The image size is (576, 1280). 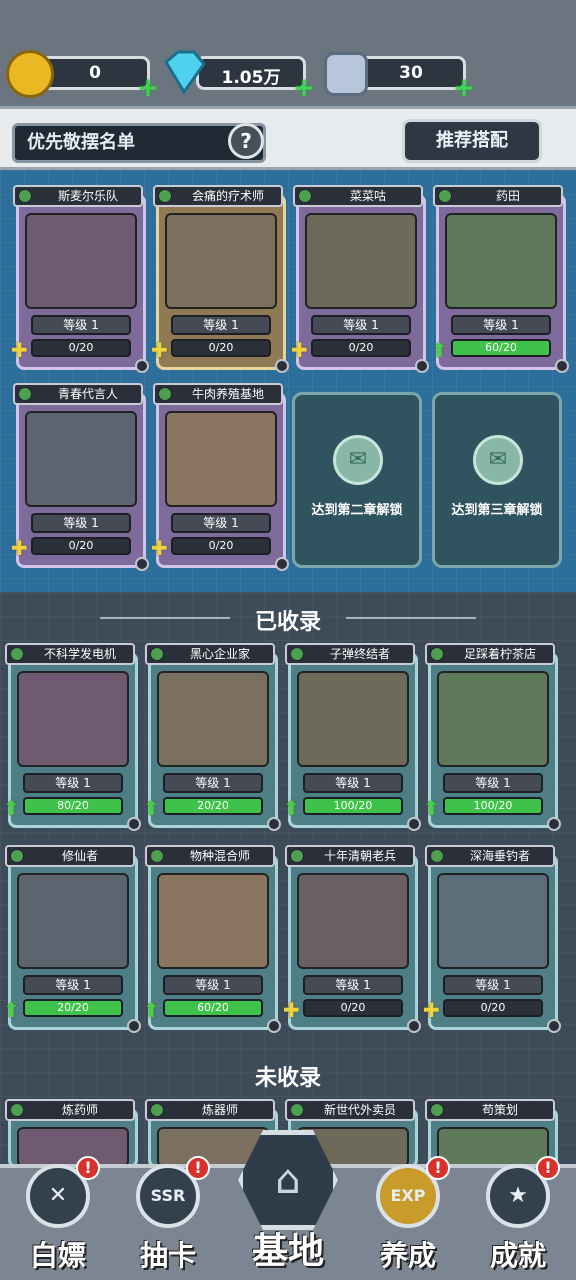 I want to click on nav-gacha: SSR ! 抽卡, so click(x=168, y=1218).